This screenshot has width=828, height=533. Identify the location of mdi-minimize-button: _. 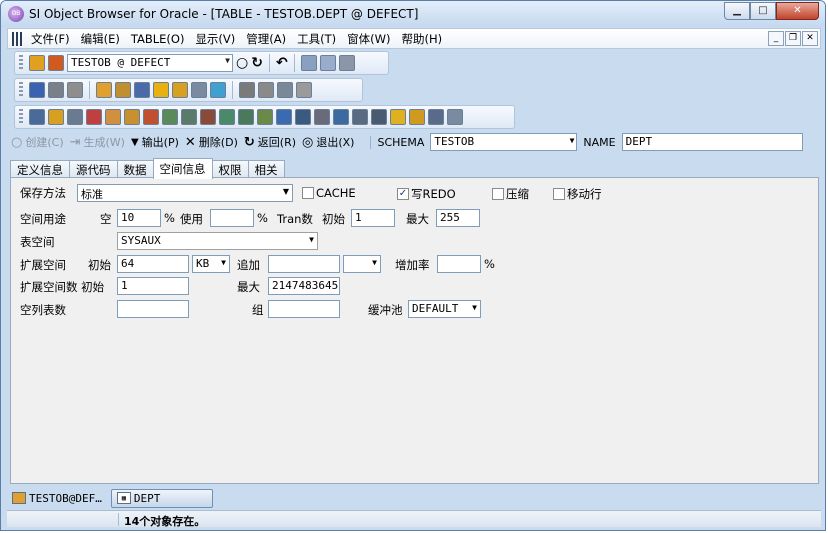
(776, 38).